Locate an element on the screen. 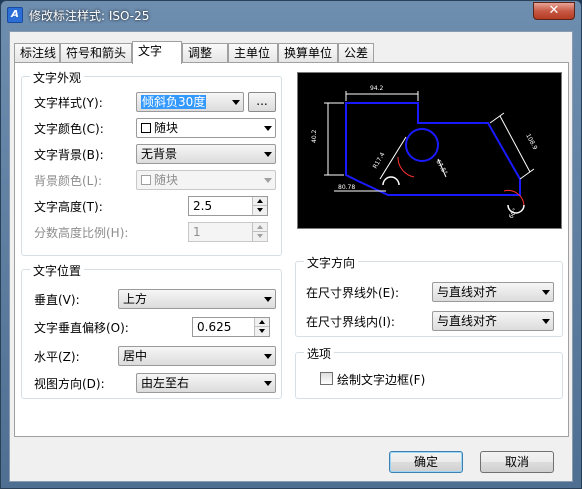 This screenshot has height=489, width=582. vertical-select: 上方 is located at coordinates (197, 299).